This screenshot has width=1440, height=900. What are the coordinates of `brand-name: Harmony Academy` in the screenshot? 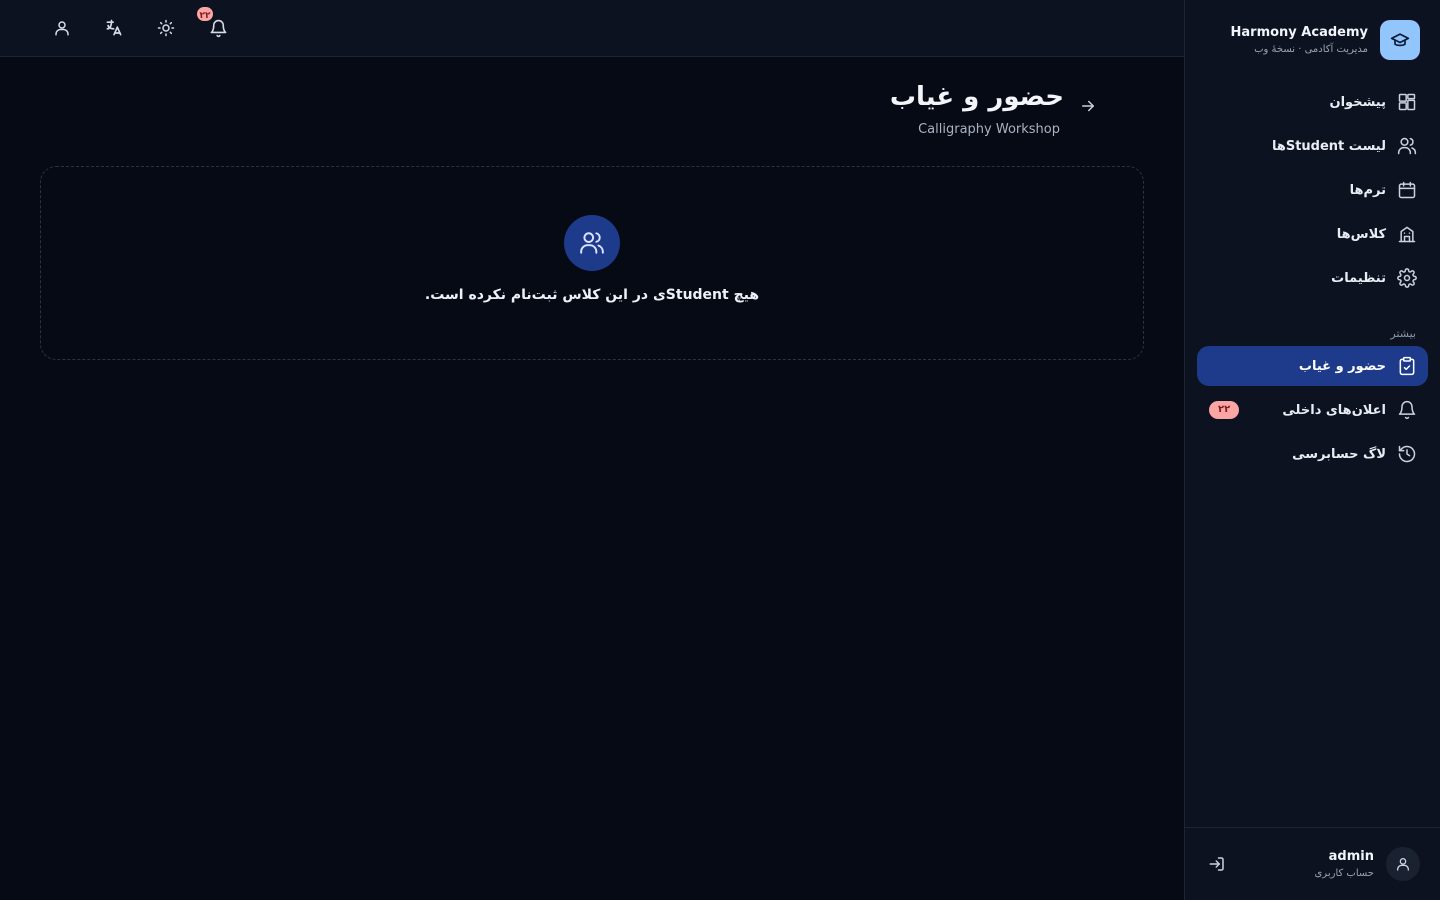 It's located at (1299, 32).